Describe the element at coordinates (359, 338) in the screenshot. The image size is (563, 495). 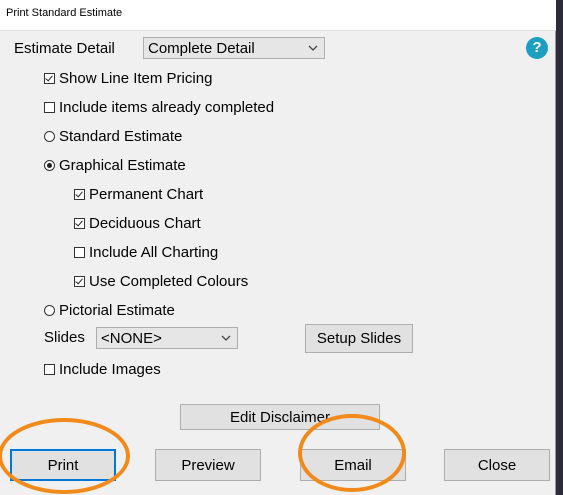
I see `setup-slides-button: Setup Slides` at that location.